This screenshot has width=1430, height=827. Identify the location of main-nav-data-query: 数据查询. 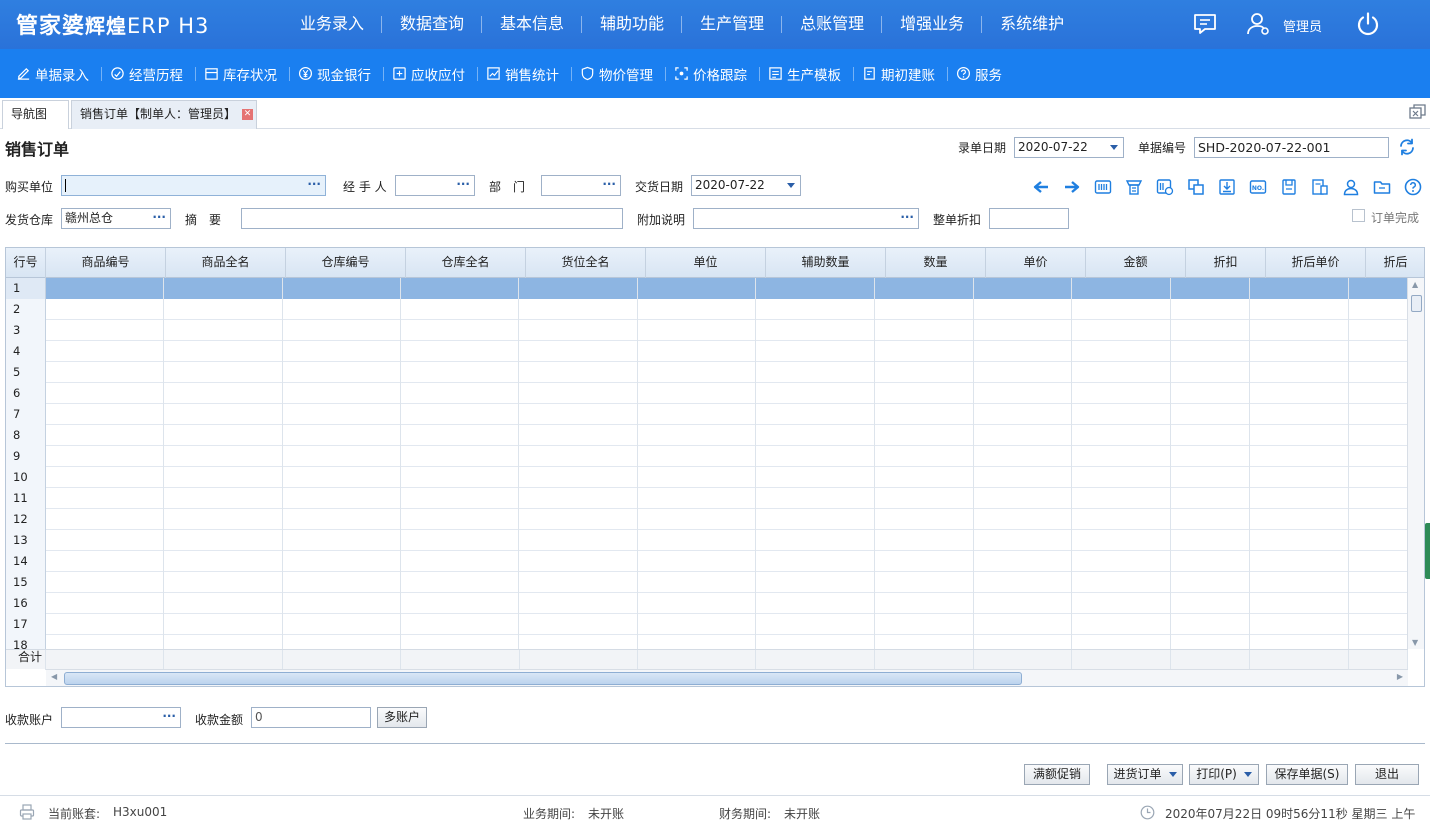
(432, 24).